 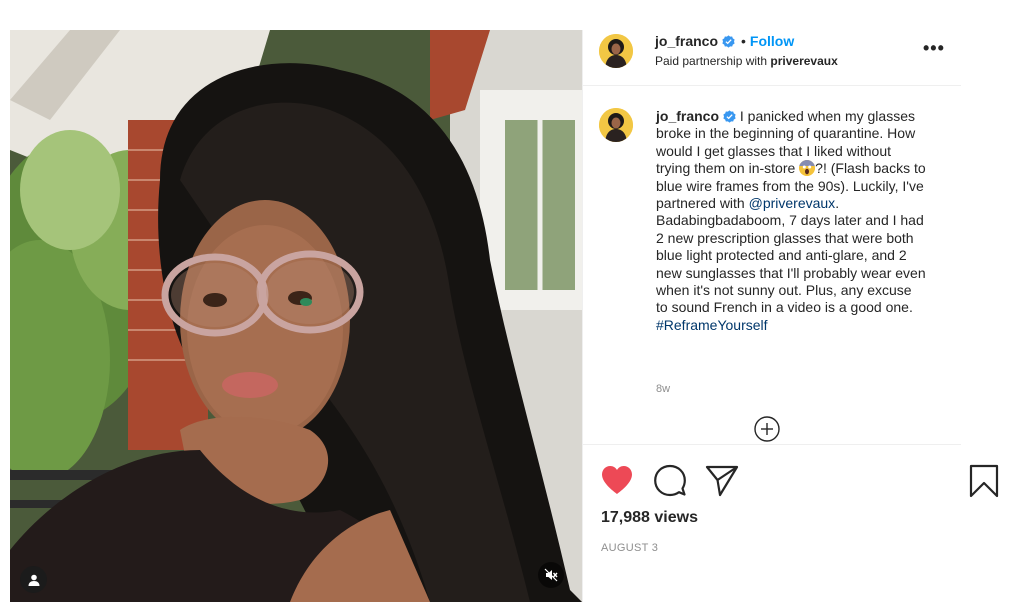 I want to click on plus-circle-icon, so click(x=767, y=429).